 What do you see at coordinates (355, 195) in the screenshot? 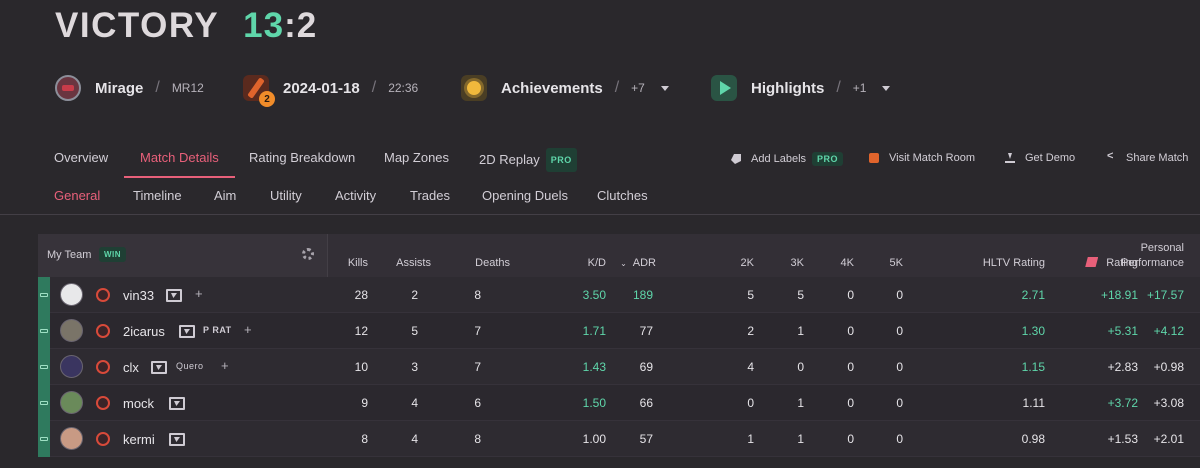
I see `tab-activity: Activity` at bounding box center [355, 195].